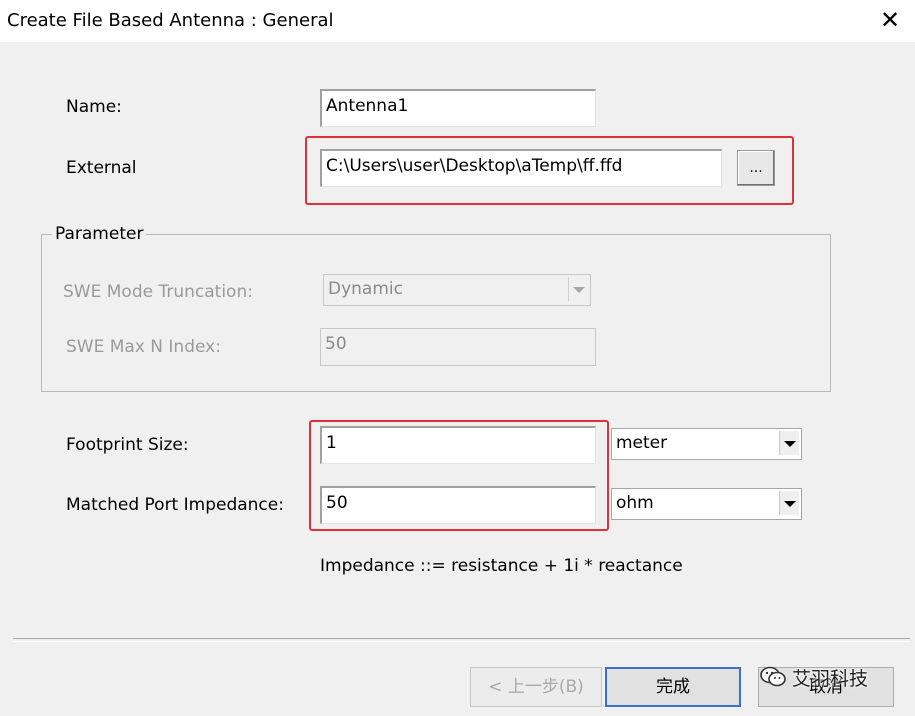  Describe the element at coordinates (101, 168) in the screenshot. I see `external-label: External` at that location.